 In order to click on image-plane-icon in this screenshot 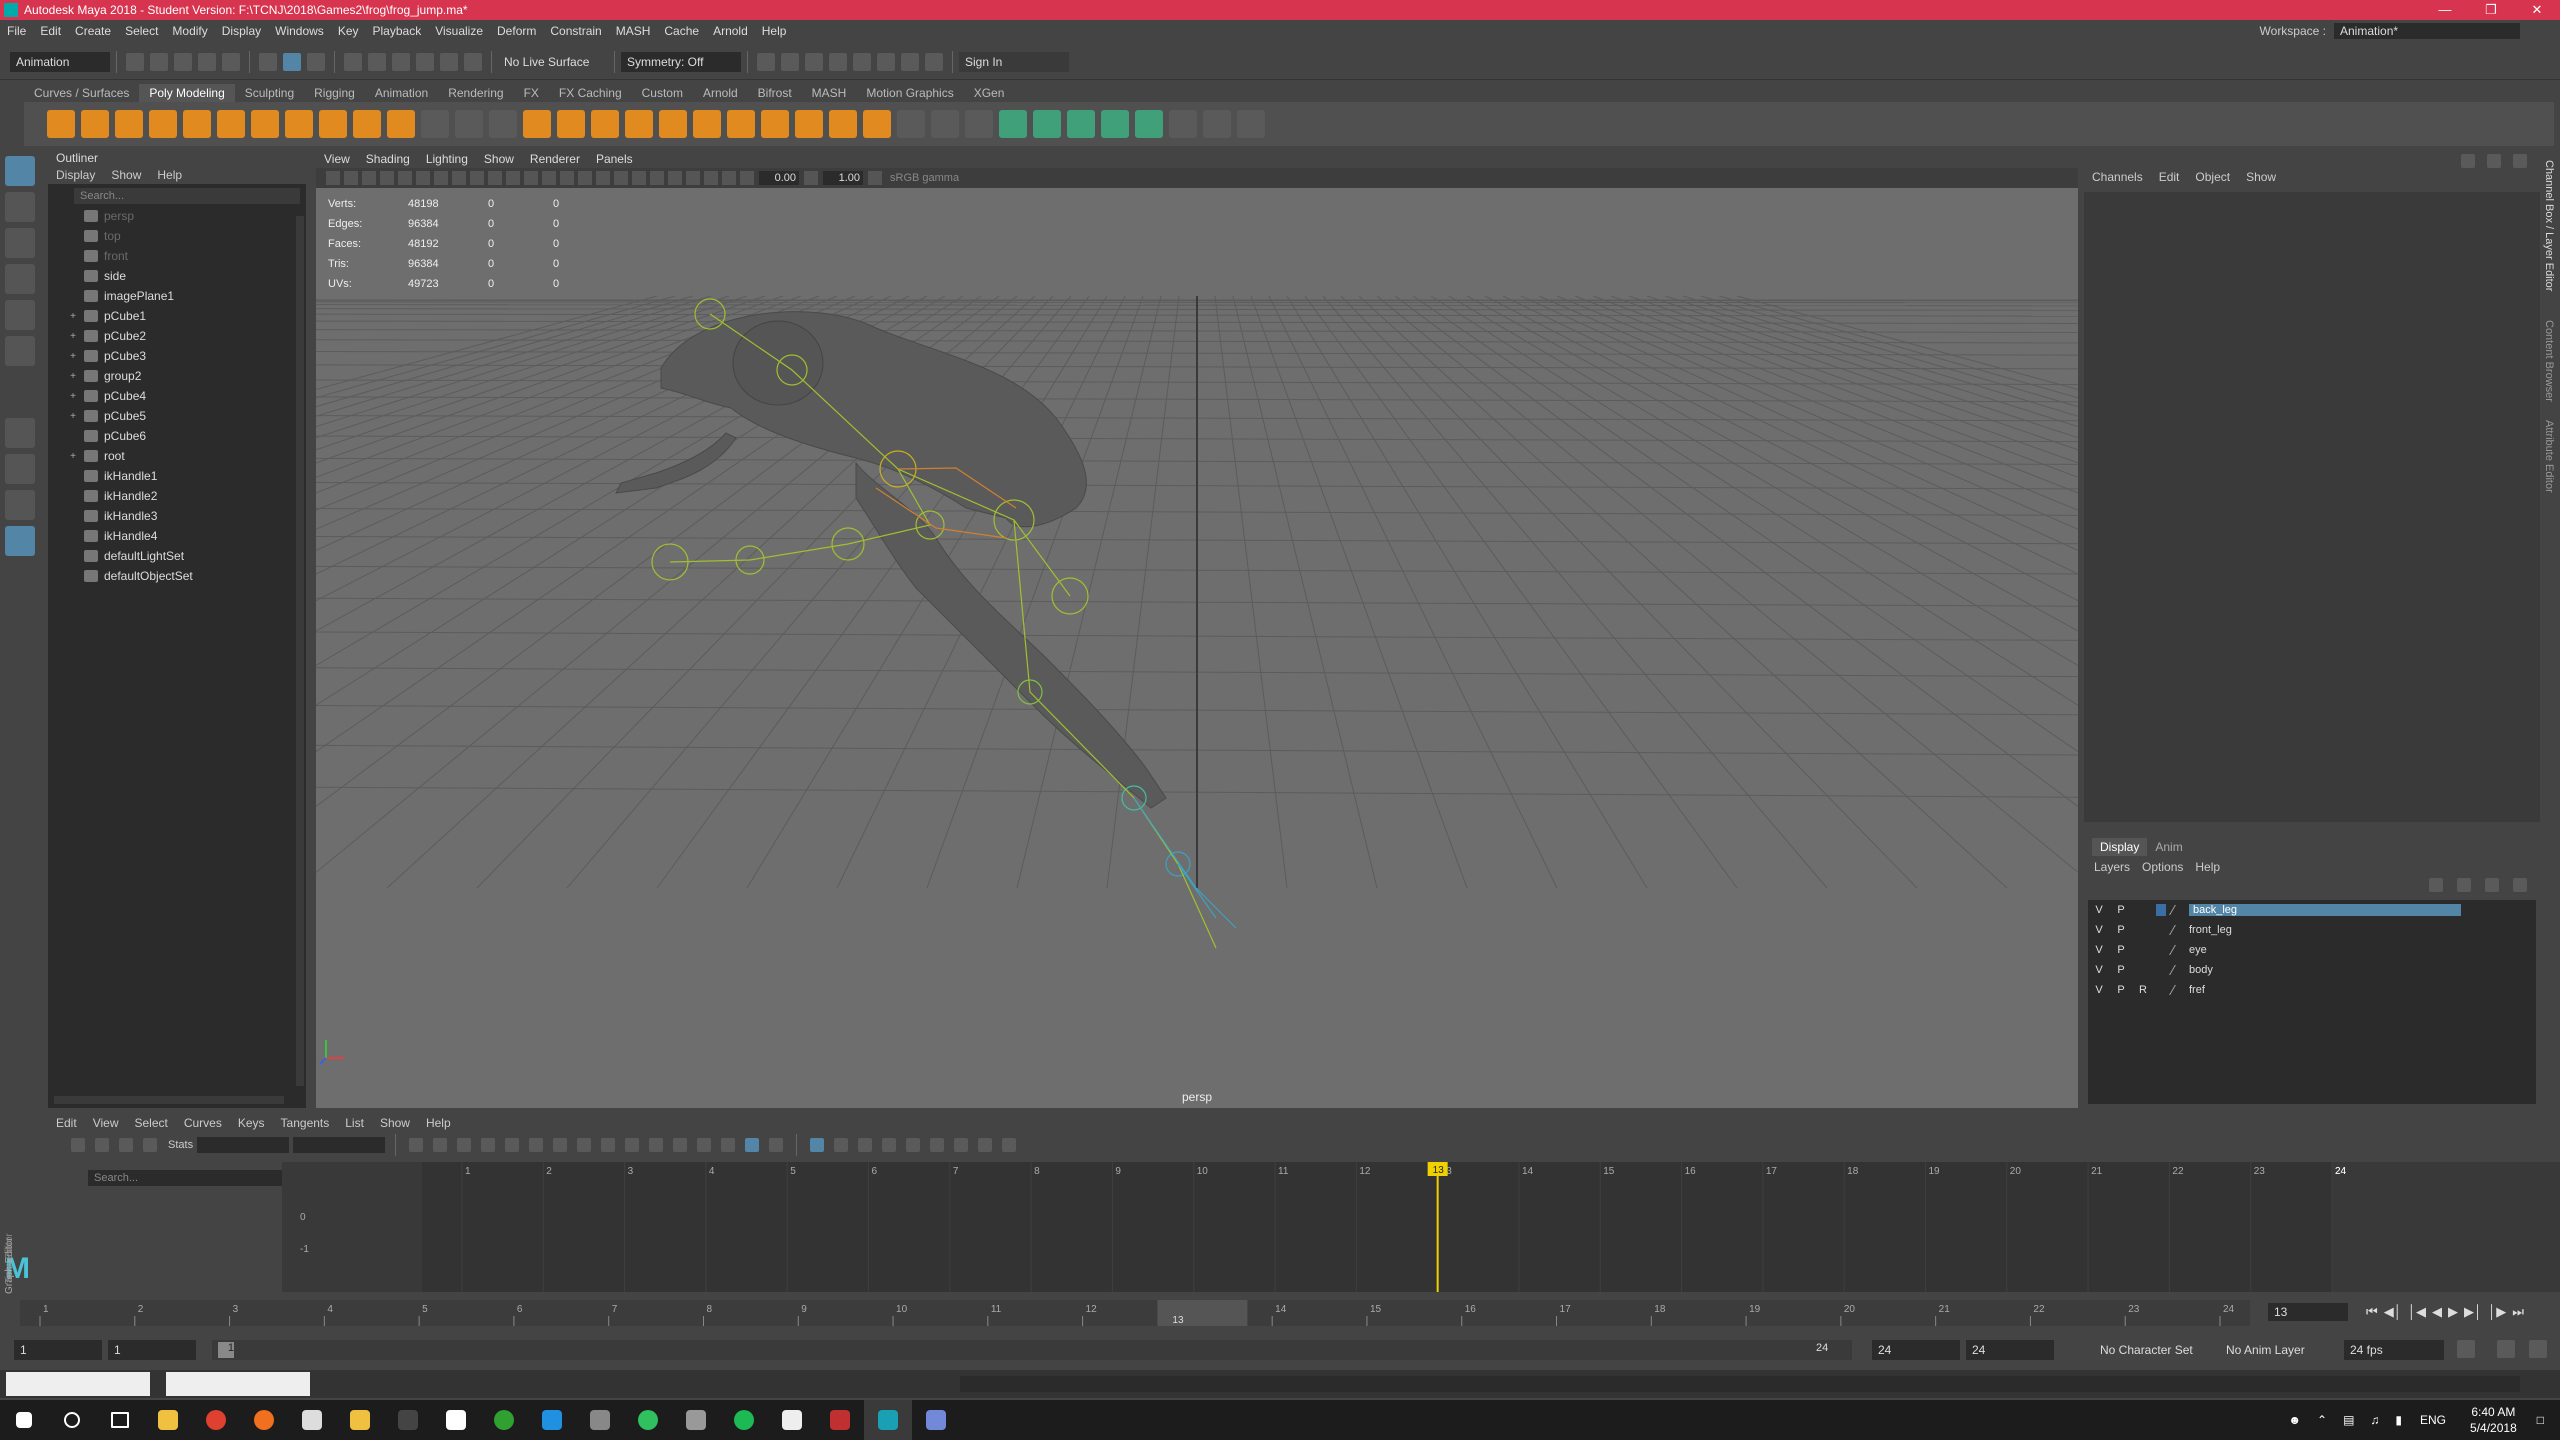, I will do `click(387, 178)`.